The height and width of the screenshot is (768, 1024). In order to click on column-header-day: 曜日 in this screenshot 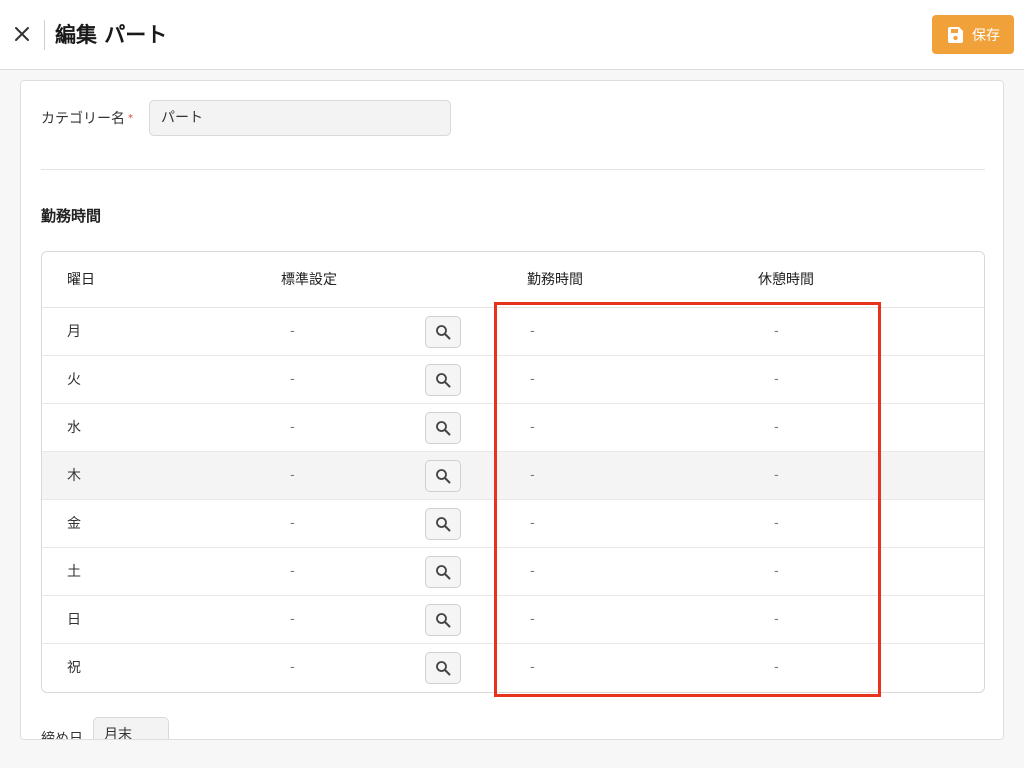, I will do `click(81, 280)`.